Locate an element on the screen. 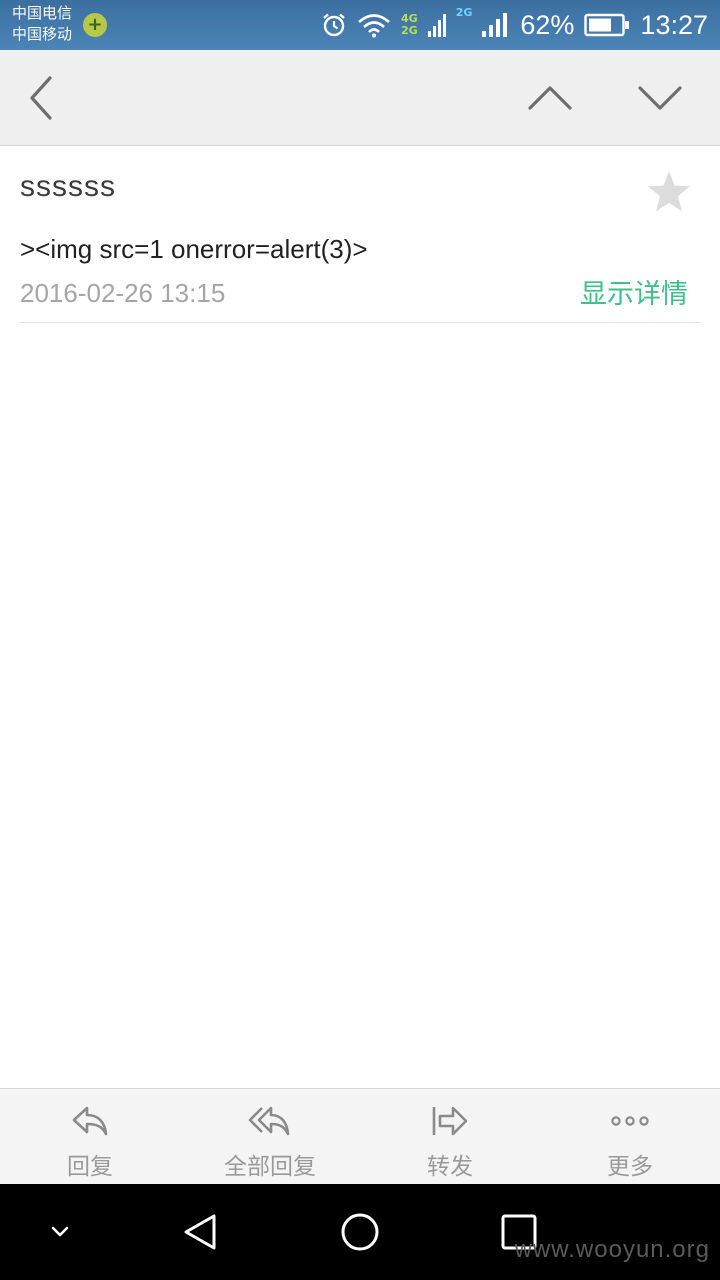 The image size is (720, 1280). more-button: 更多 is located at coordinates (630, 1137).